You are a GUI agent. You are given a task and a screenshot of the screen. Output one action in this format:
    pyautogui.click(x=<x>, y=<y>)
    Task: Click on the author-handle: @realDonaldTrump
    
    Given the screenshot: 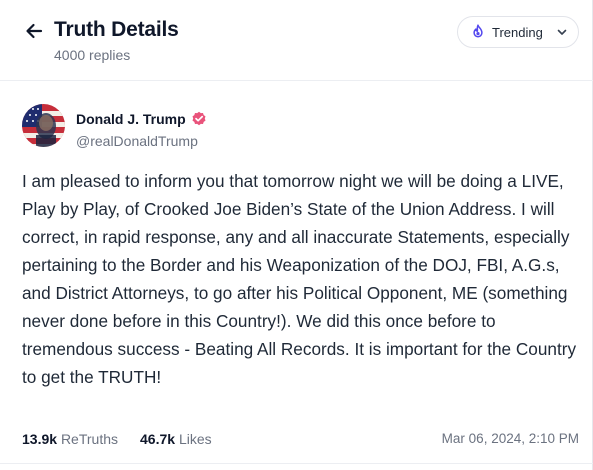 What is the action you would take?
    pyautogui.click(x=137, y=141)
    